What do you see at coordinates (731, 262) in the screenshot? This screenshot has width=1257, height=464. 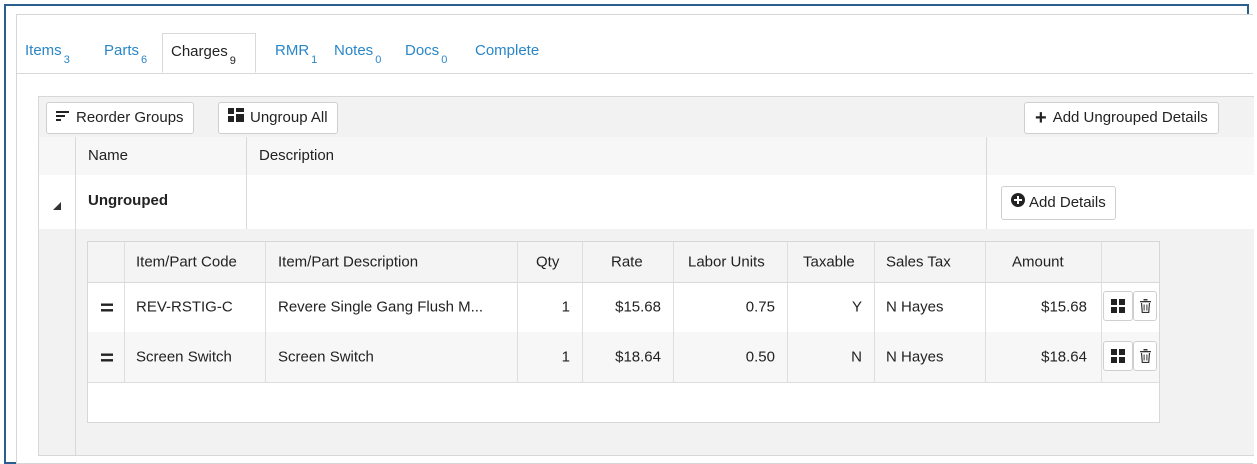 I see `labor-units-column-header: Labor Units` at bounding box center [731, 262].